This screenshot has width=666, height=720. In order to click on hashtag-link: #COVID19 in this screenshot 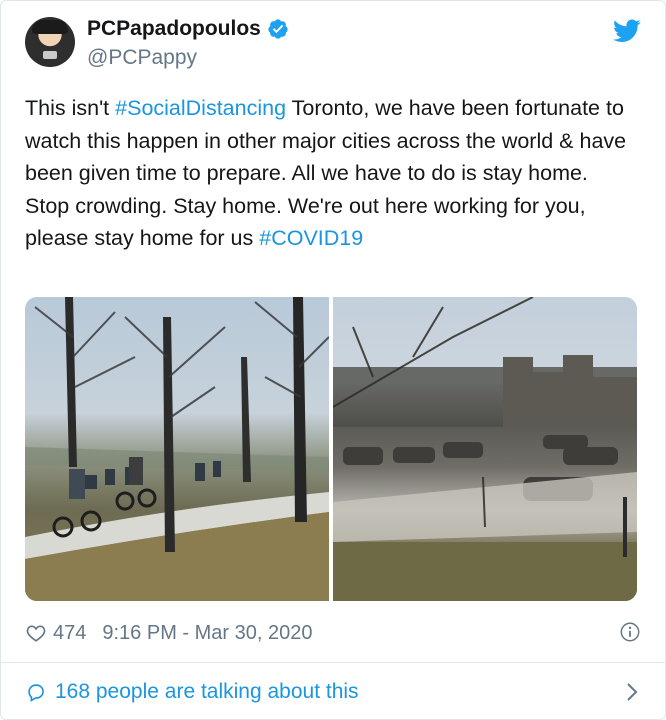, I will do `click(311, 238)`.